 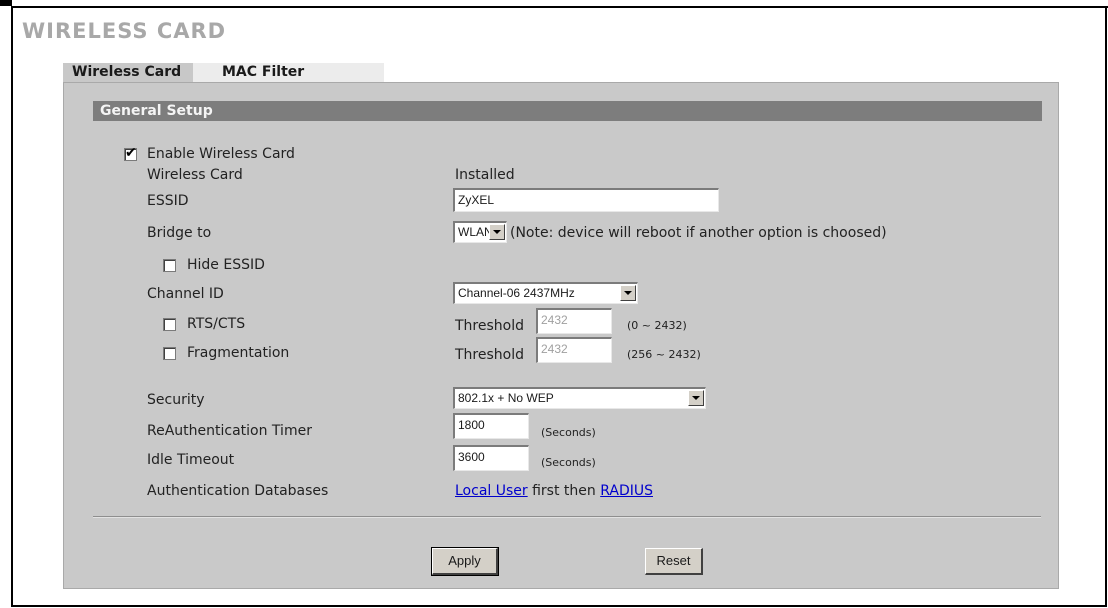 I want to click on rts-cts-checkbox, so click(x=169, y=324).